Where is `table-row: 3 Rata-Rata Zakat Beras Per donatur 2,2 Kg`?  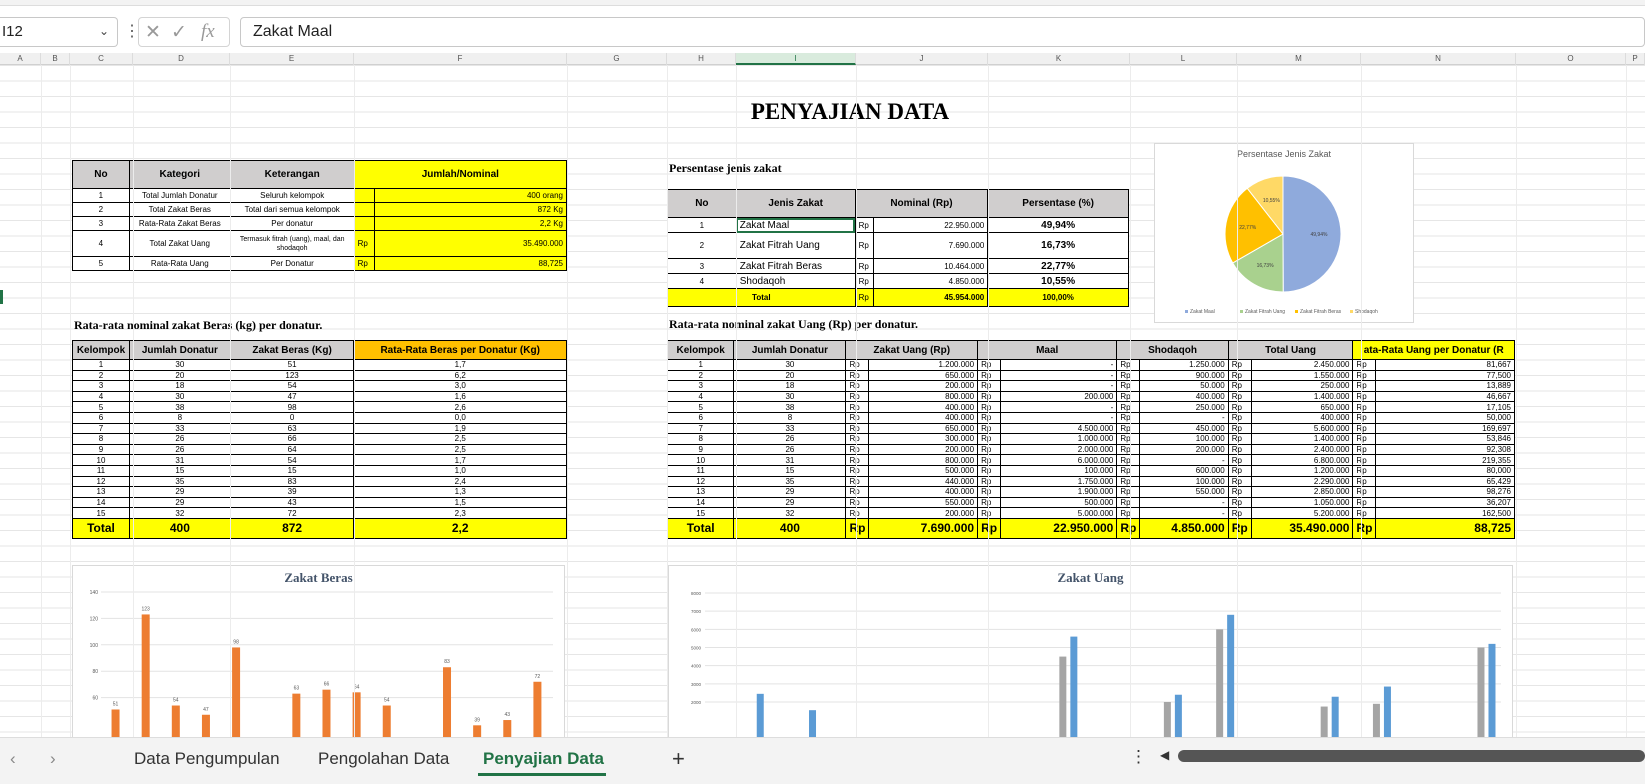
table-row: 3 Rata-Rata Zakat Beras Per donatur 2,2 Kg is located at coordinates (320, 223).